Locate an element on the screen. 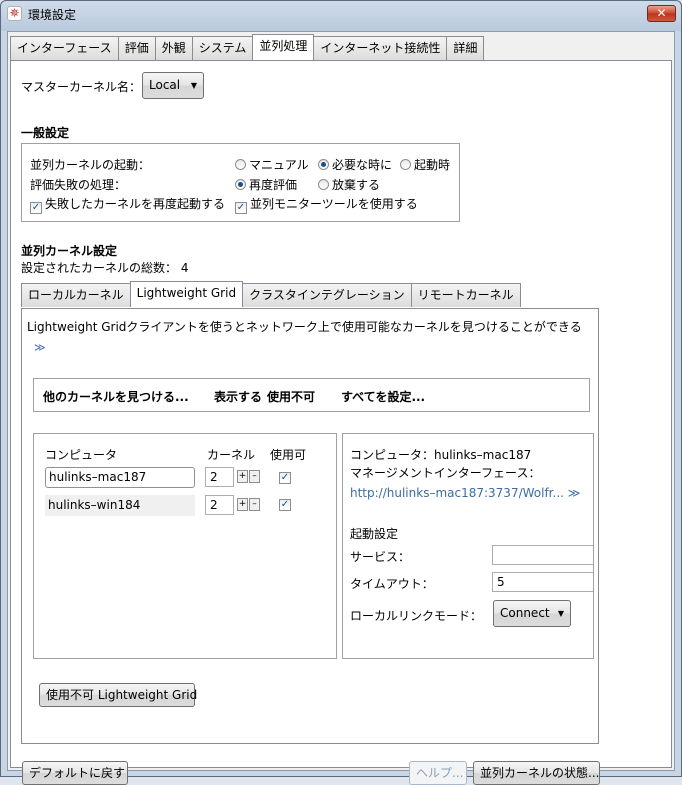 Image resolution: width=682 pixels, height=785 pixels. master-kernel-select: Local ▼ is located at coordinates (173, 85).